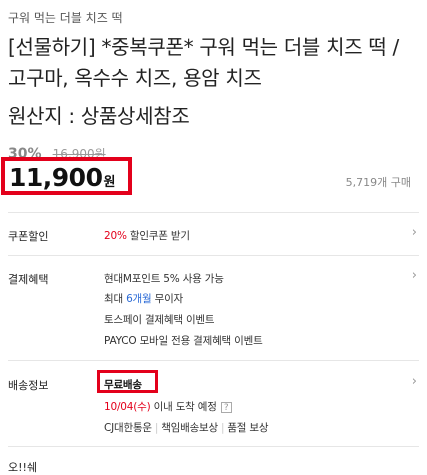  I want to click on shipping-label: 배송정보, so click(28, 385).